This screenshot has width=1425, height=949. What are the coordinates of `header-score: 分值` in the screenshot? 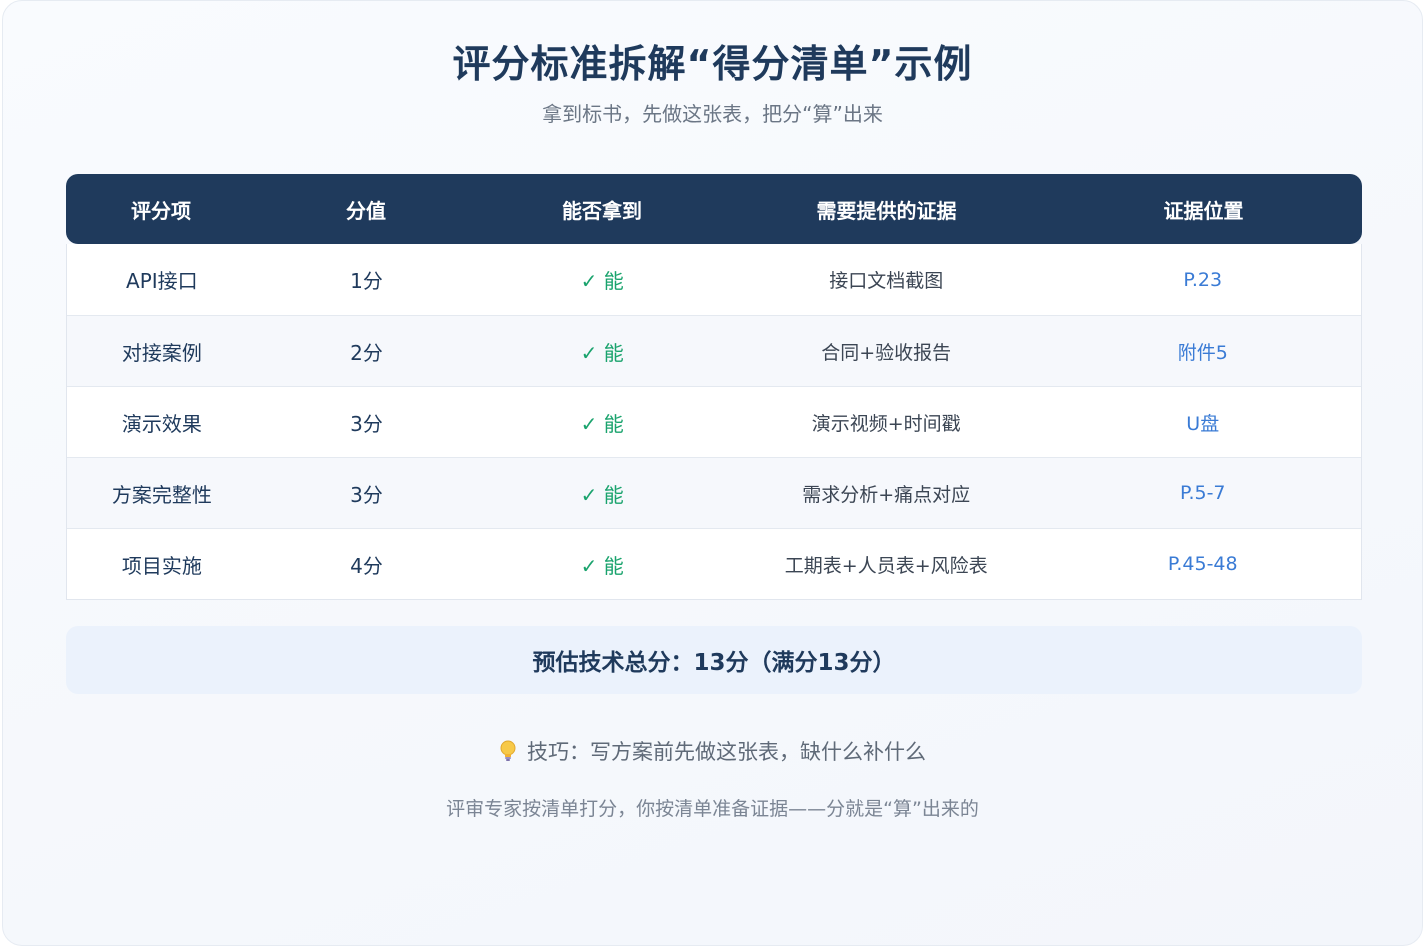 It's located at (366, 210).